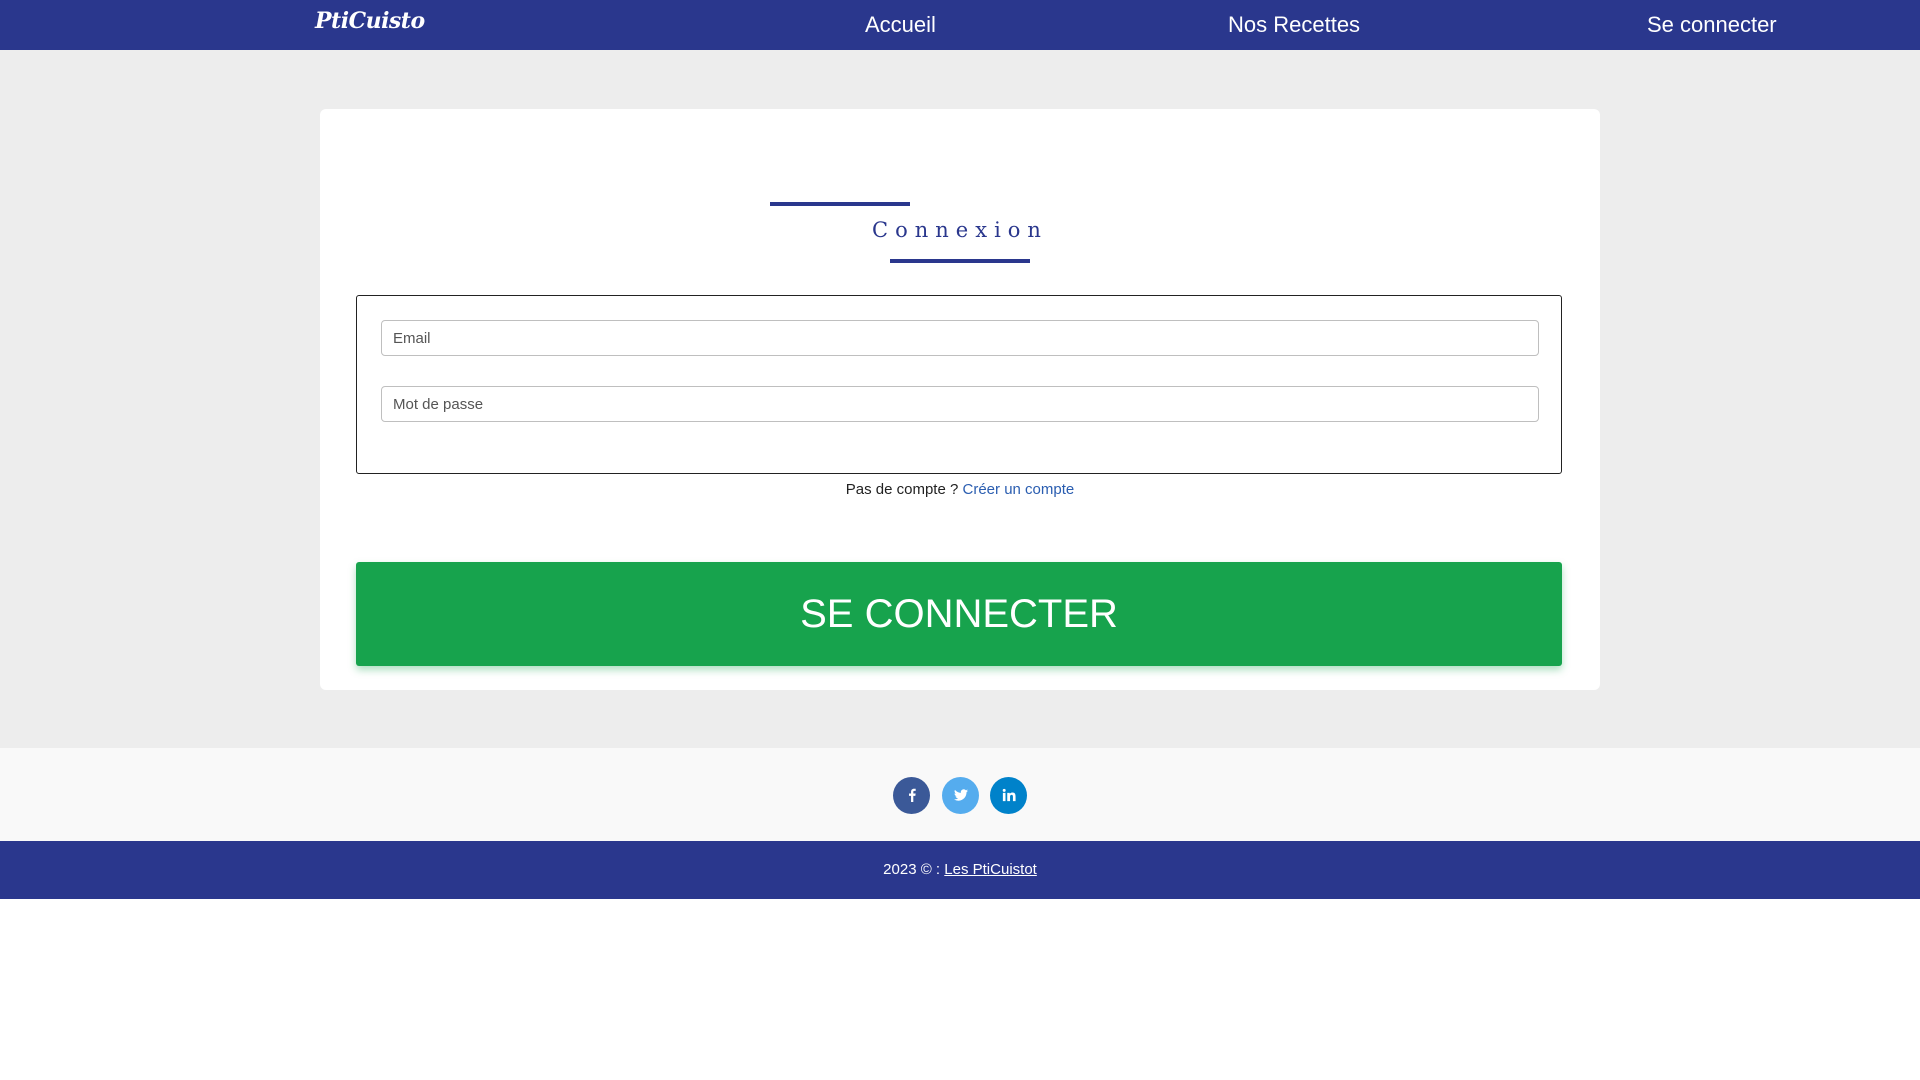  What do you see at coordinates (990, 869) in the screenshot?
I see `copyright-link: Les PtiCuistot` at bounding box center [990, 869].